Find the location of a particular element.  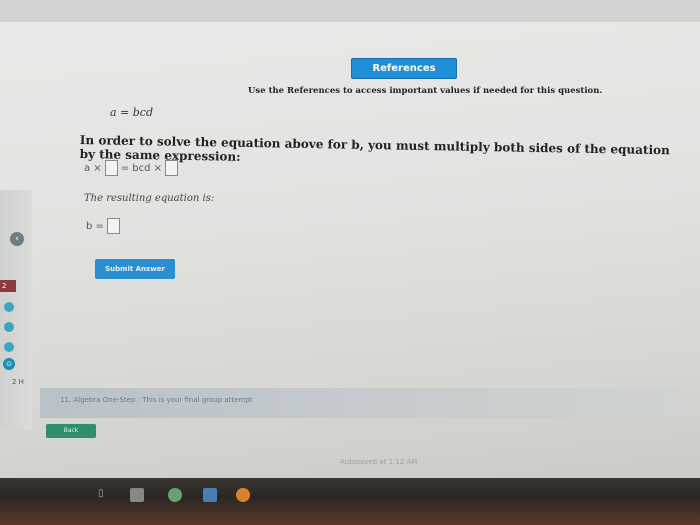

sidebar: ‹ 2 ⊙ 2 H is located at coordinates (16, 310).